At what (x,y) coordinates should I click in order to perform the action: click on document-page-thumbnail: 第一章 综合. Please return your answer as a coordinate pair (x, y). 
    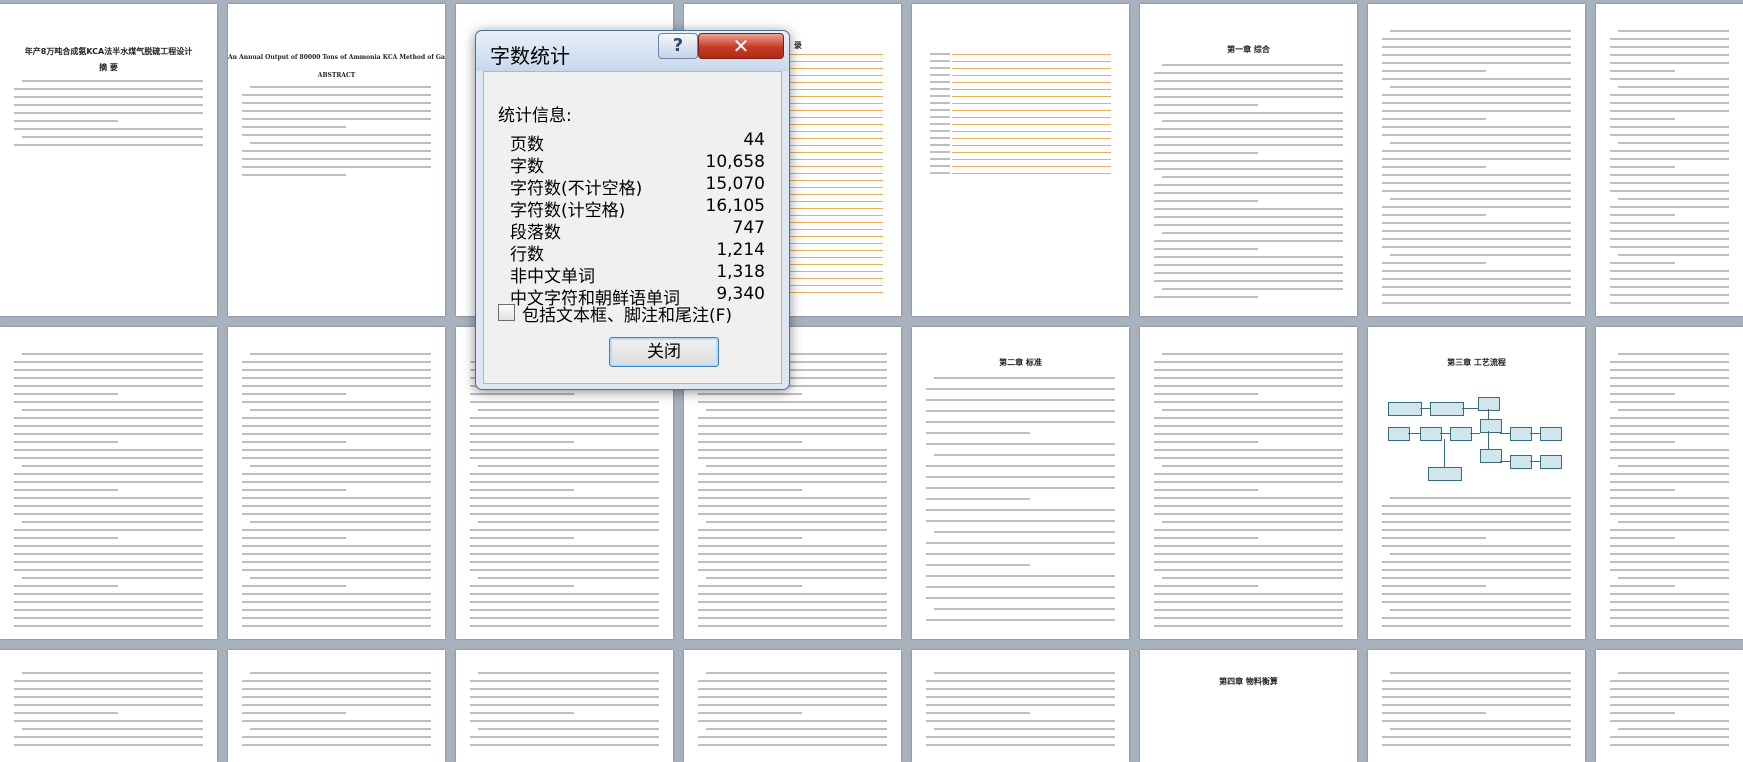
    Looking at the image, I should click on (1248, 160).